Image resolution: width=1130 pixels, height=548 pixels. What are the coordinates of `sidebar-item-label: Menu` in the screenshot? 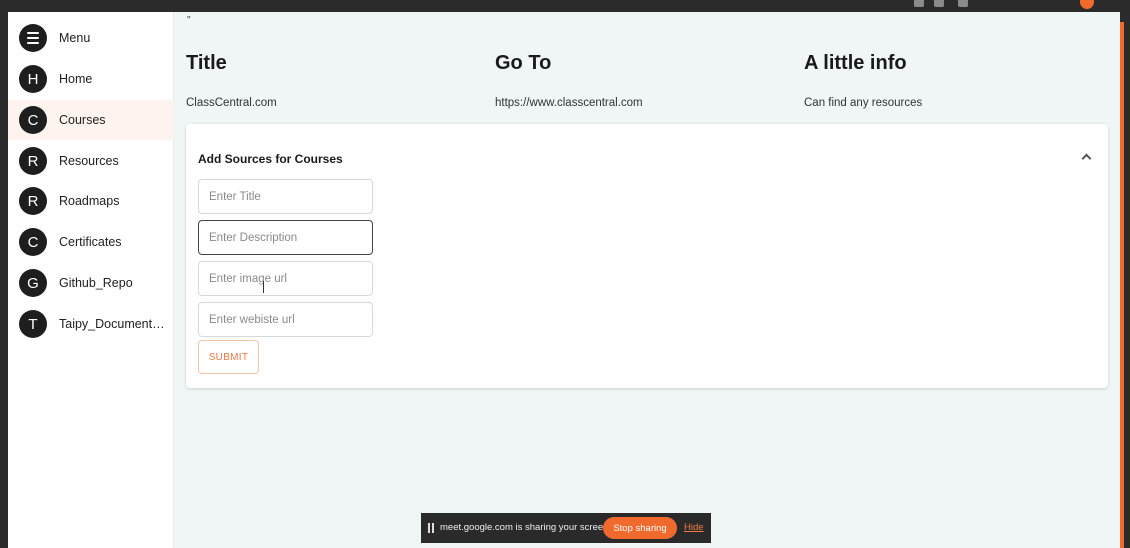 It's located at (75, 38).